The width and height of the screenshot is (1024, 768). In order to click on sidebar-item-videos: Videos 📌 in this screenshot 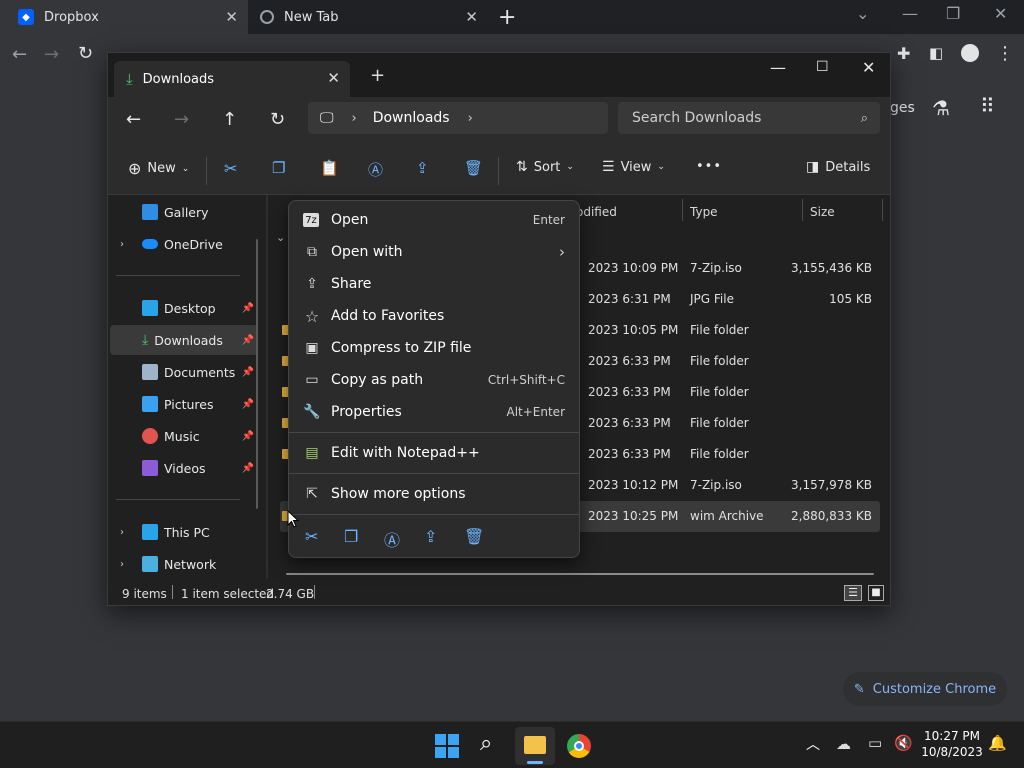, I will do `click(184, 468)`.